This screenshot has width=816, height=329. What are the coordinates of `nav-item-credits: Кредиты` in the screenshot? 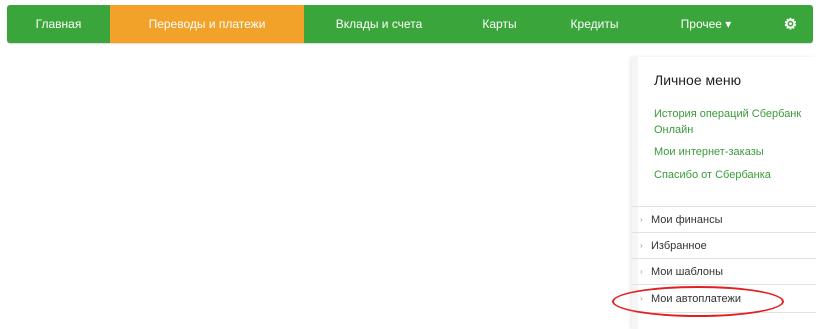 It's located at (594, 24).